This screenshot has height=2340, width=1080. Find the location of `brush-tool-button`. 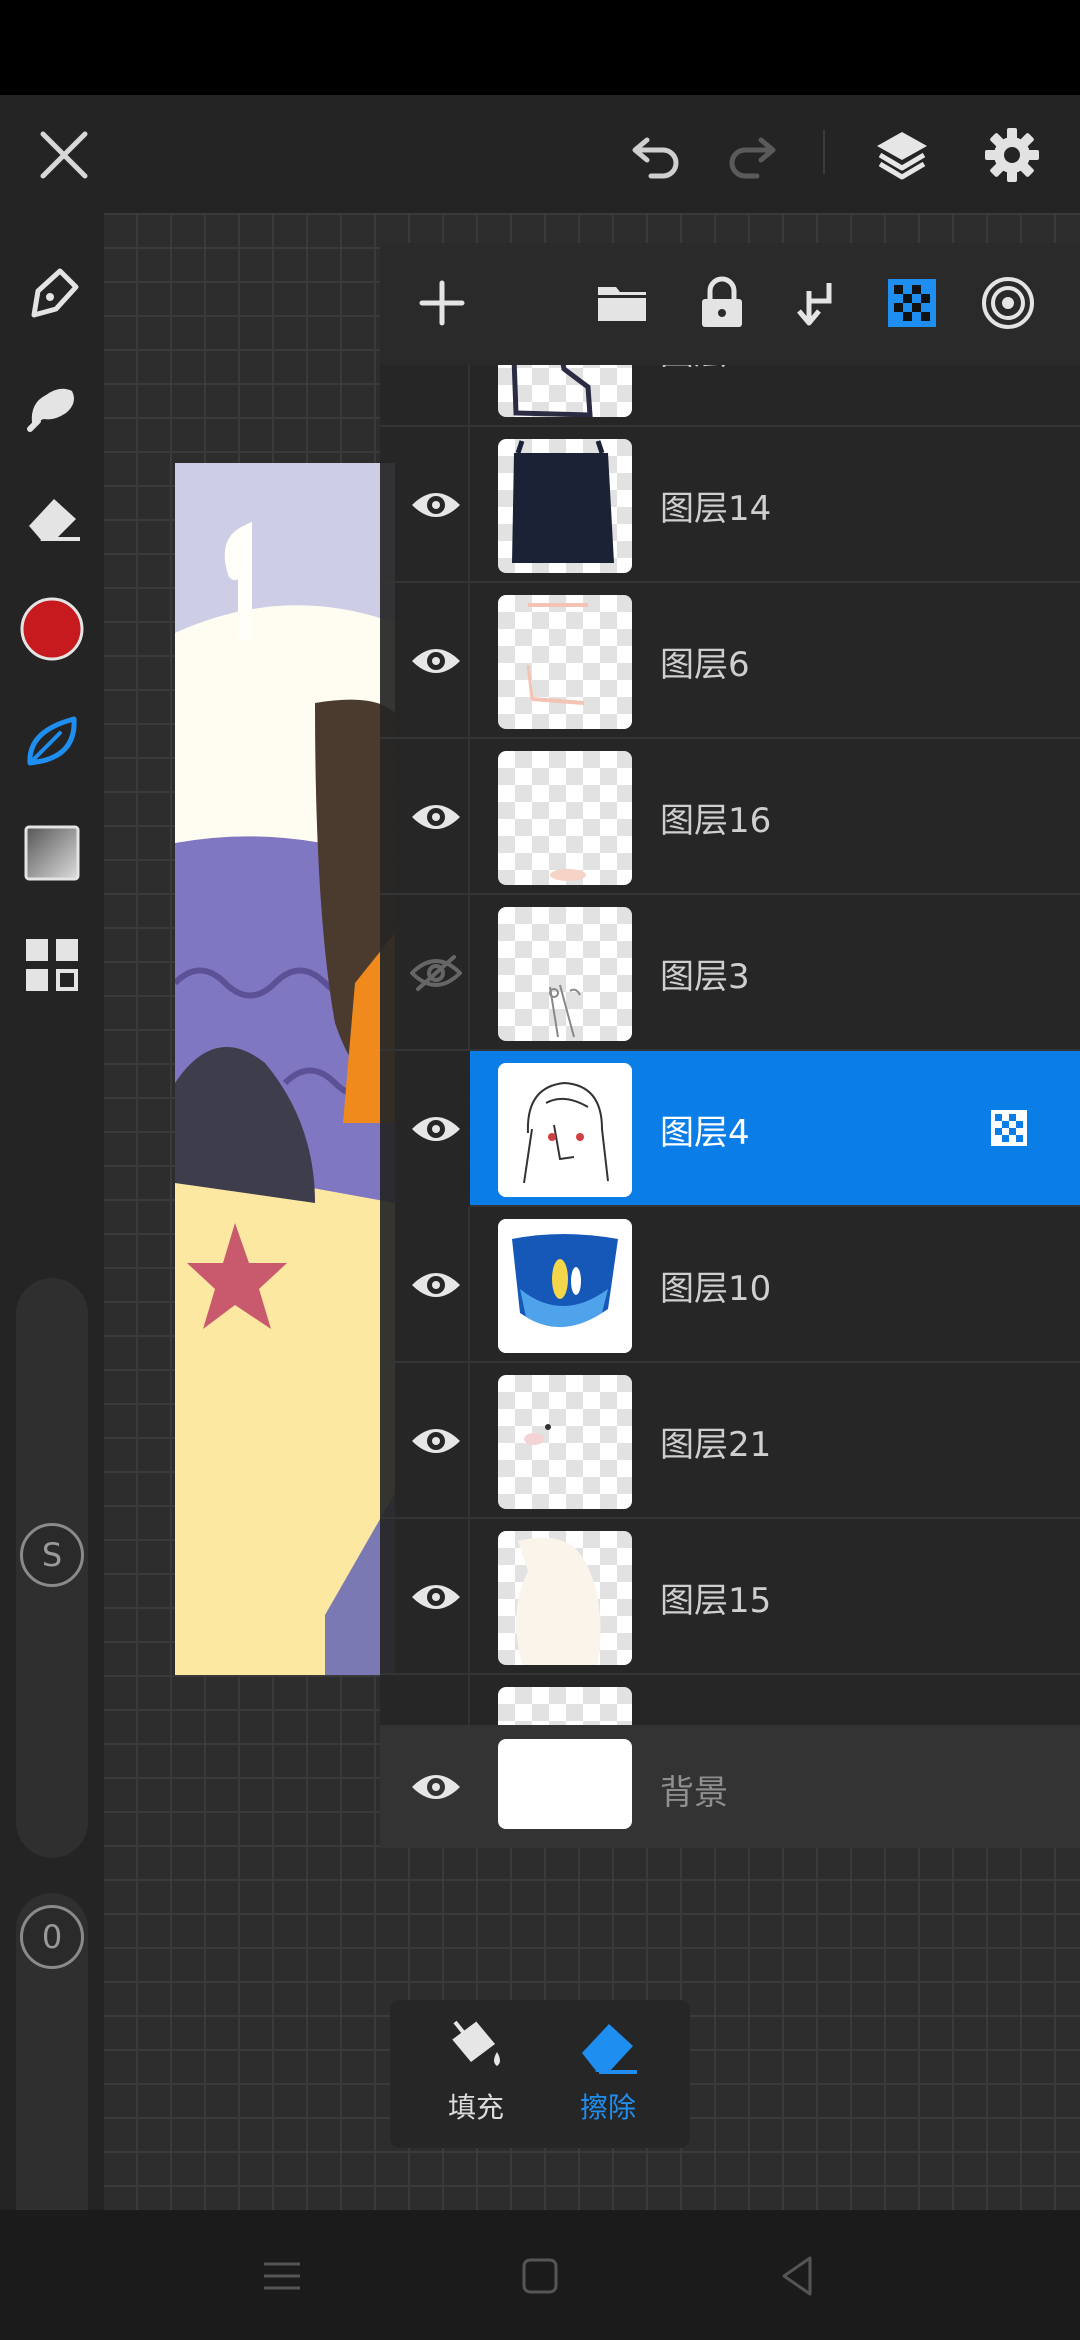

brush-tool-button is located at coordinates (52, 293).